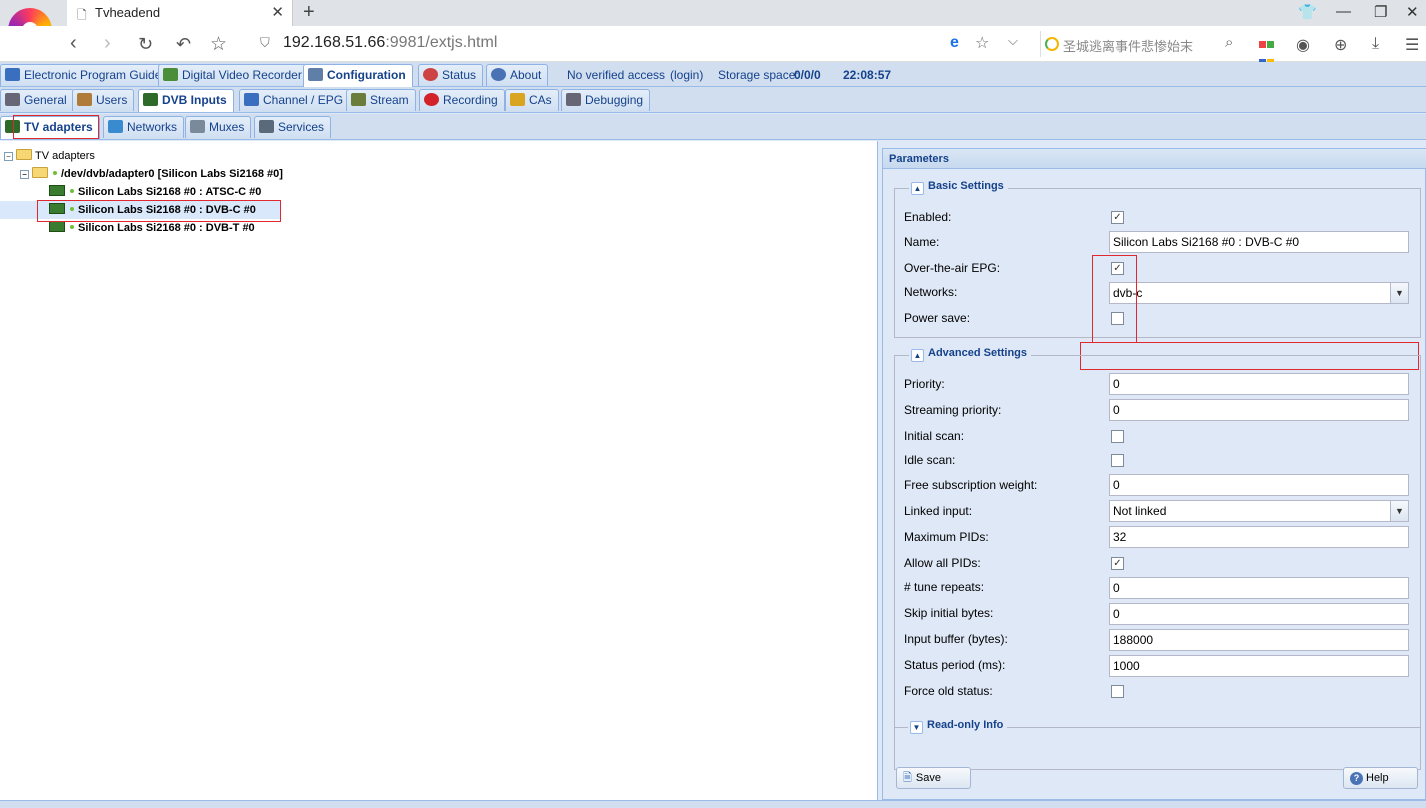 The image size is (1426, 808). Describe the element at coordinates (462, 100) in the screenshot. I see `tab-recording: Recording` at that location.